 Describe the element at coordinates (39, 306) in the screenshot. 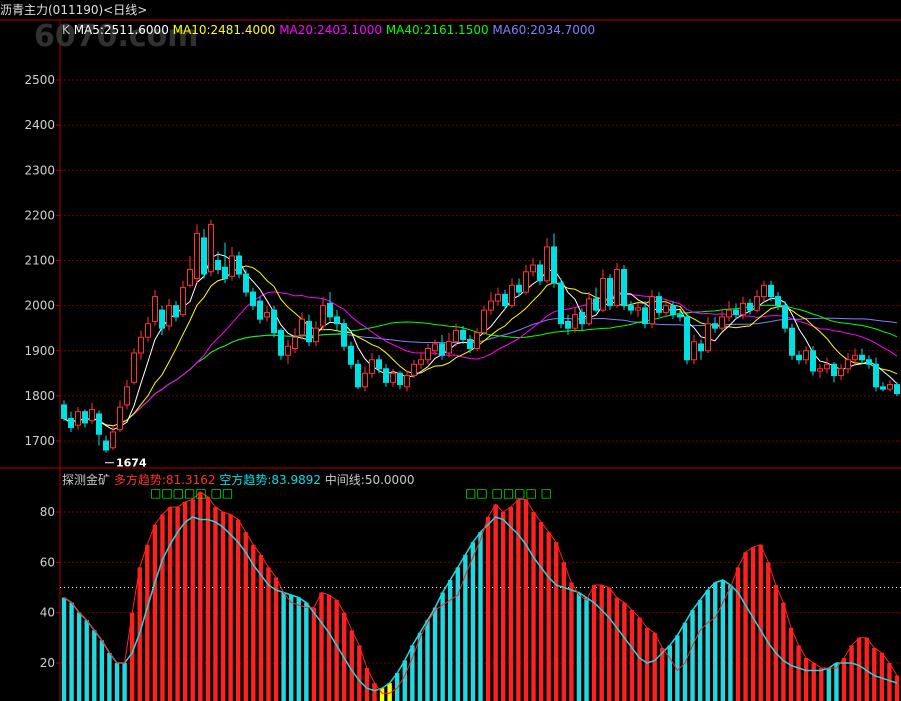

I see `price-tick-label: 2000` at that location.